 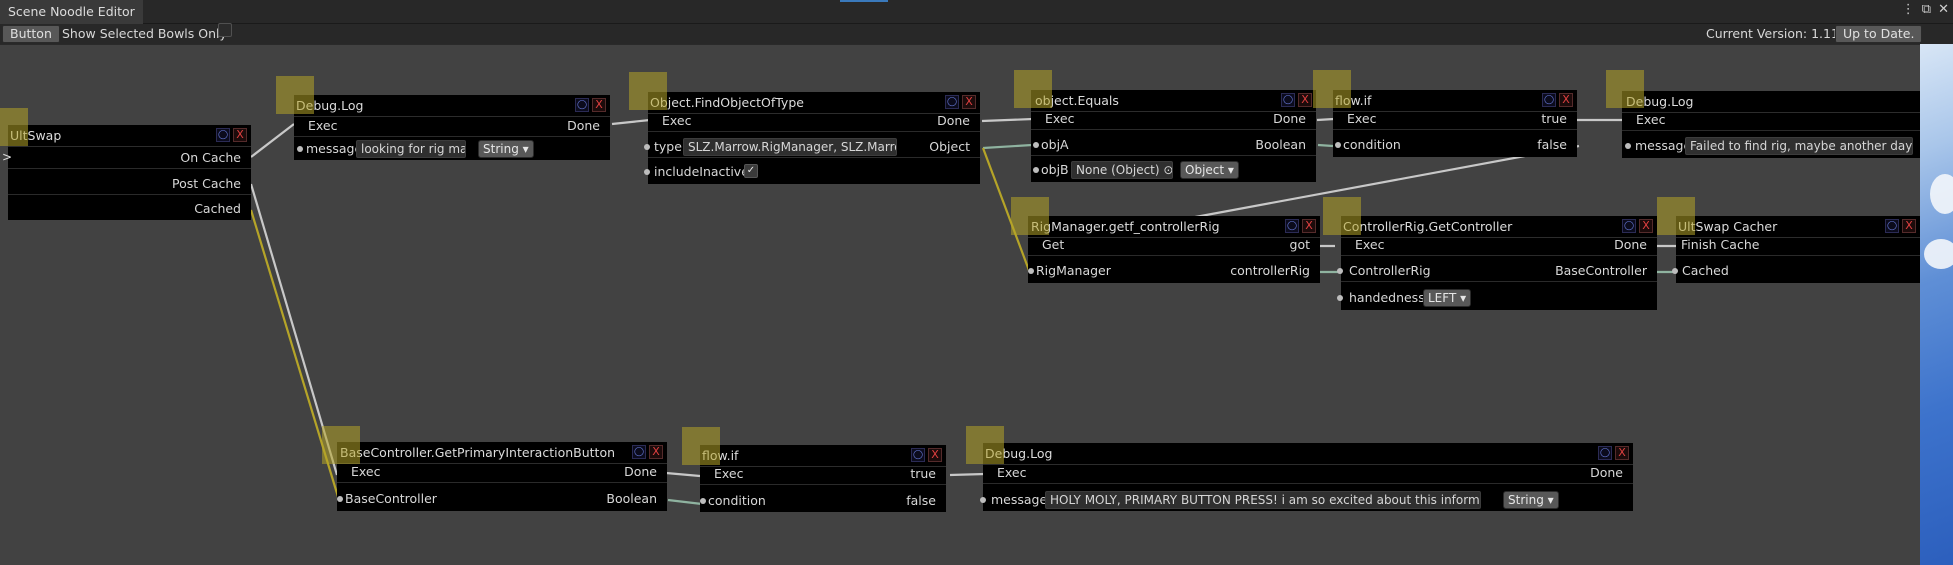 I want to click on port-obja: objA, so click(x=1055, y=144).